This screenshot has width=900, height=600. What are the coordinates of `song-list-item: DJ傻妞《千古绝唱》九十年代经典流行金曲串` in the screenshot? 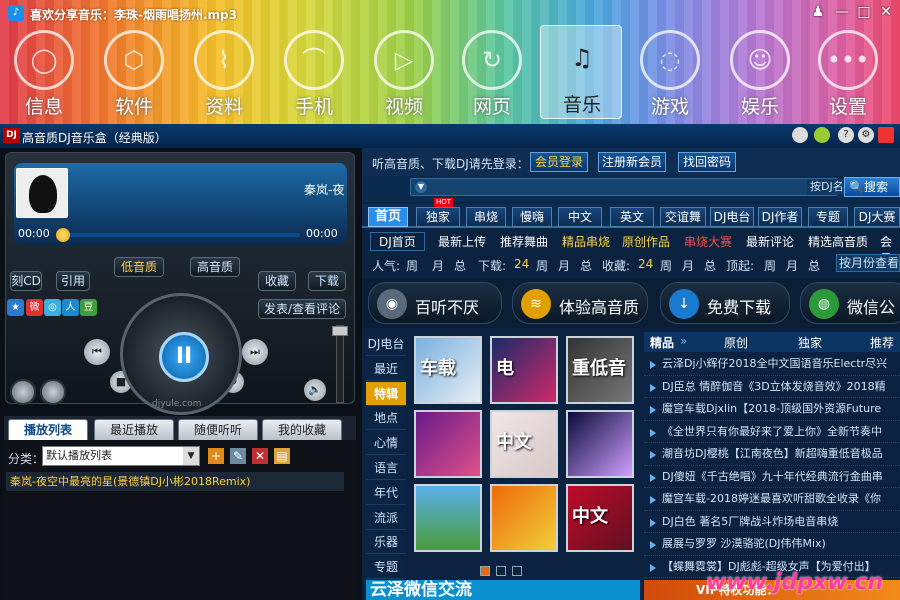 It's located at (772, 477).